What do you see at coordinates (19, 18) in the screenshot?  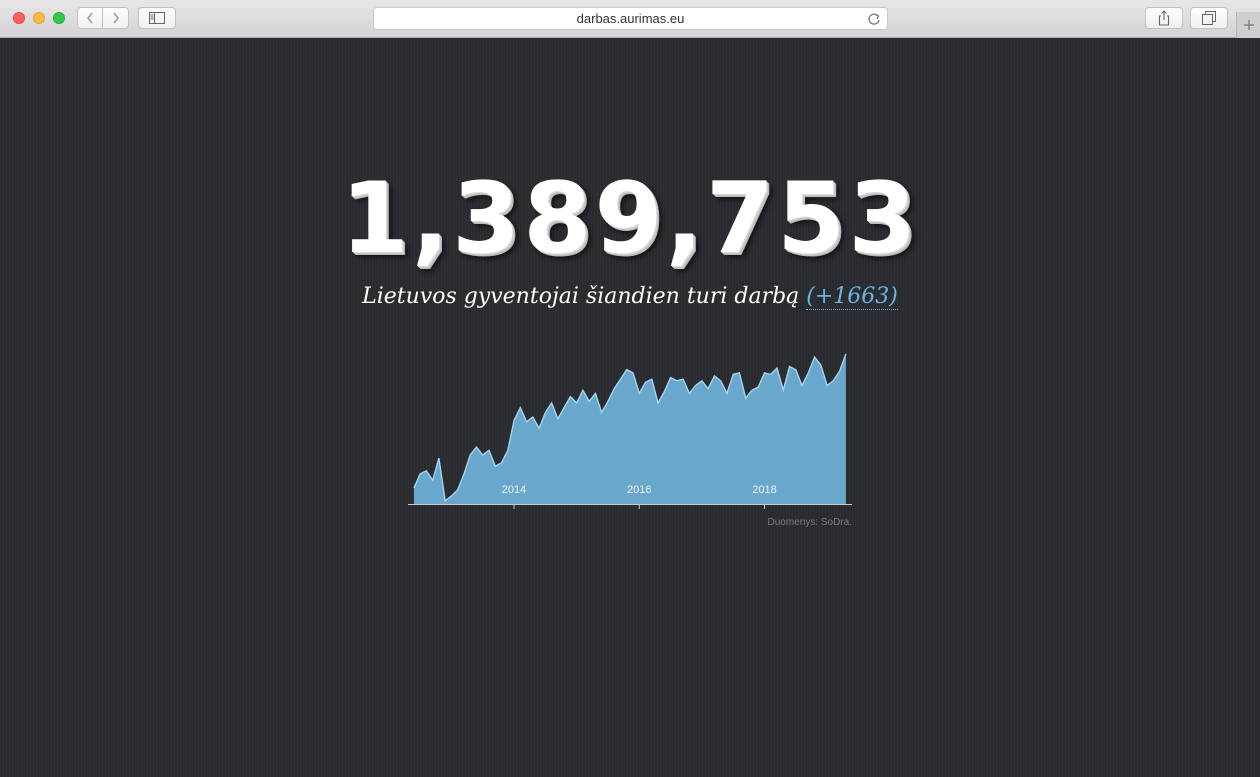 I see `close-window-button` at bounding box center [19, 18].